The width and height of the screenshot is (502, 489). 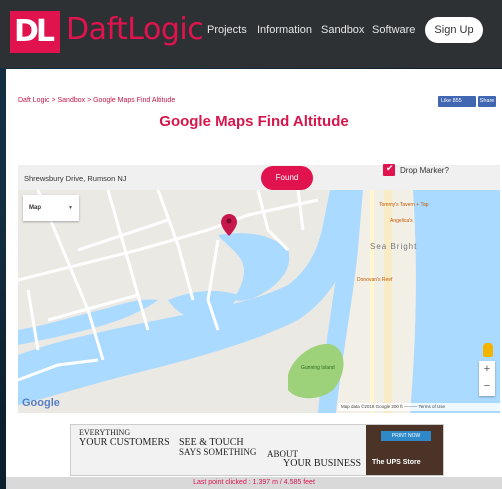 I want to click on zoom-control: + −, so click(x=487, y=378).